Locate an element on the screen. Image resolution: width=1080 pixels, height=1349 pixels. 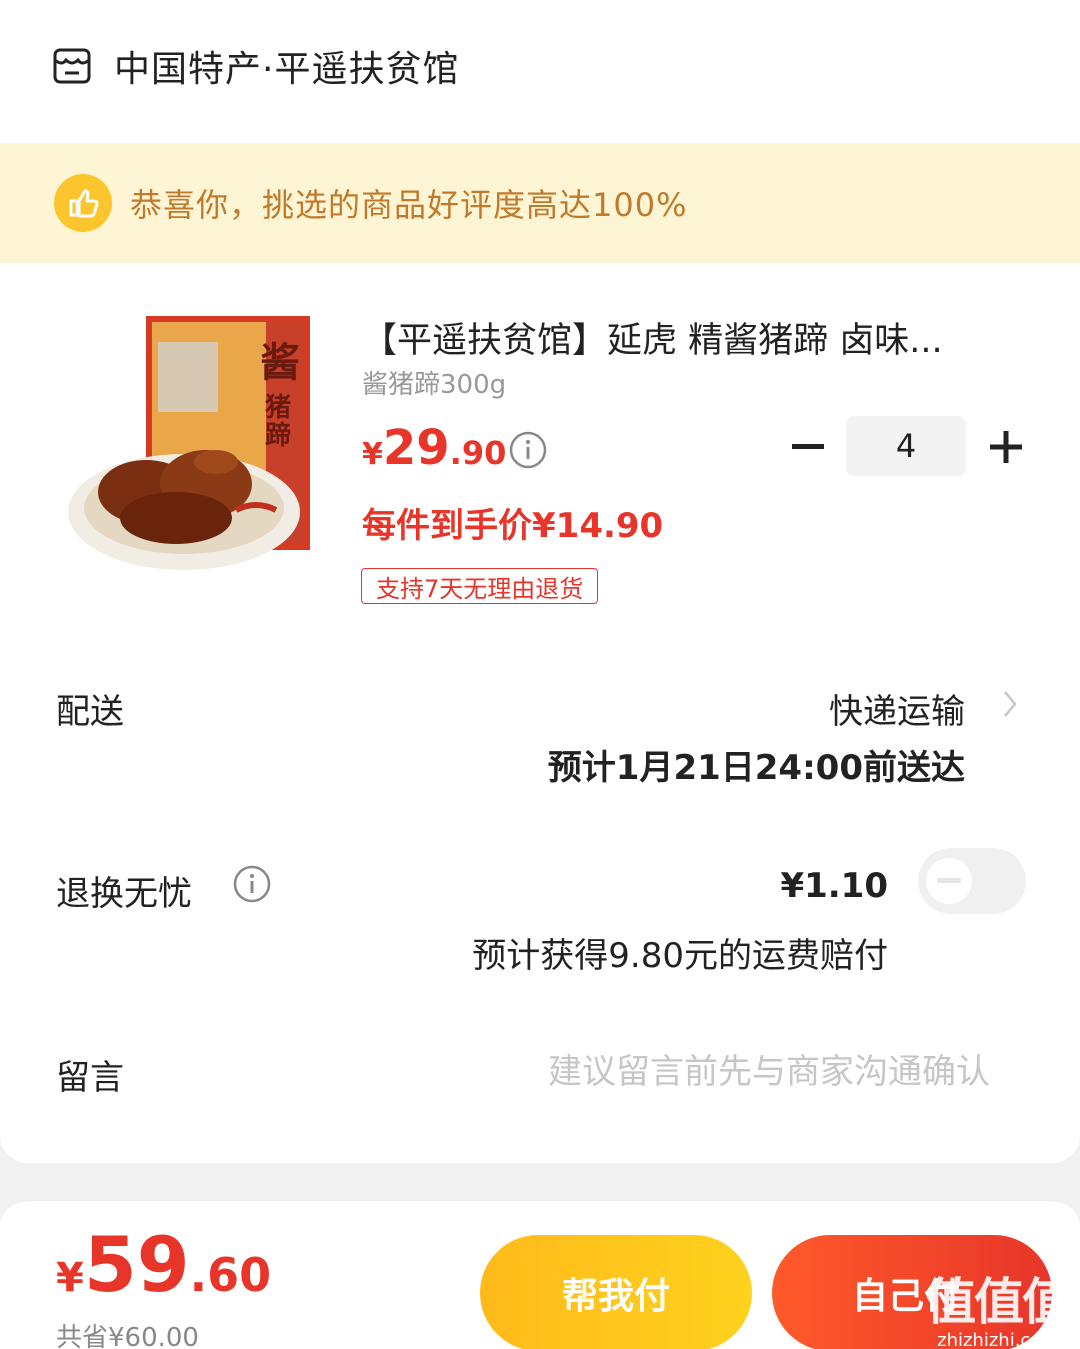
product-image: 酱 猪 蹄 is located at coordinates (191, 443).